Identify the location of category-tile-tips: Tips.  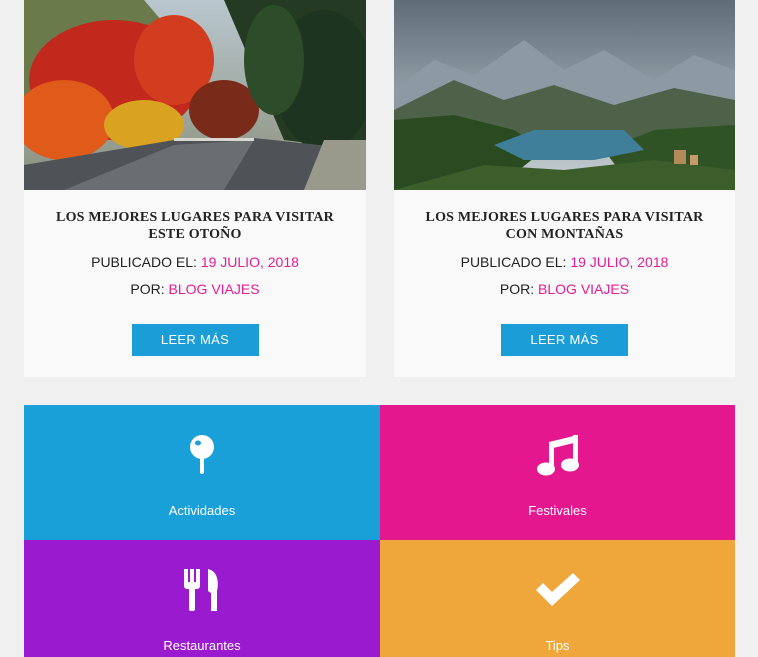
(557, 598).